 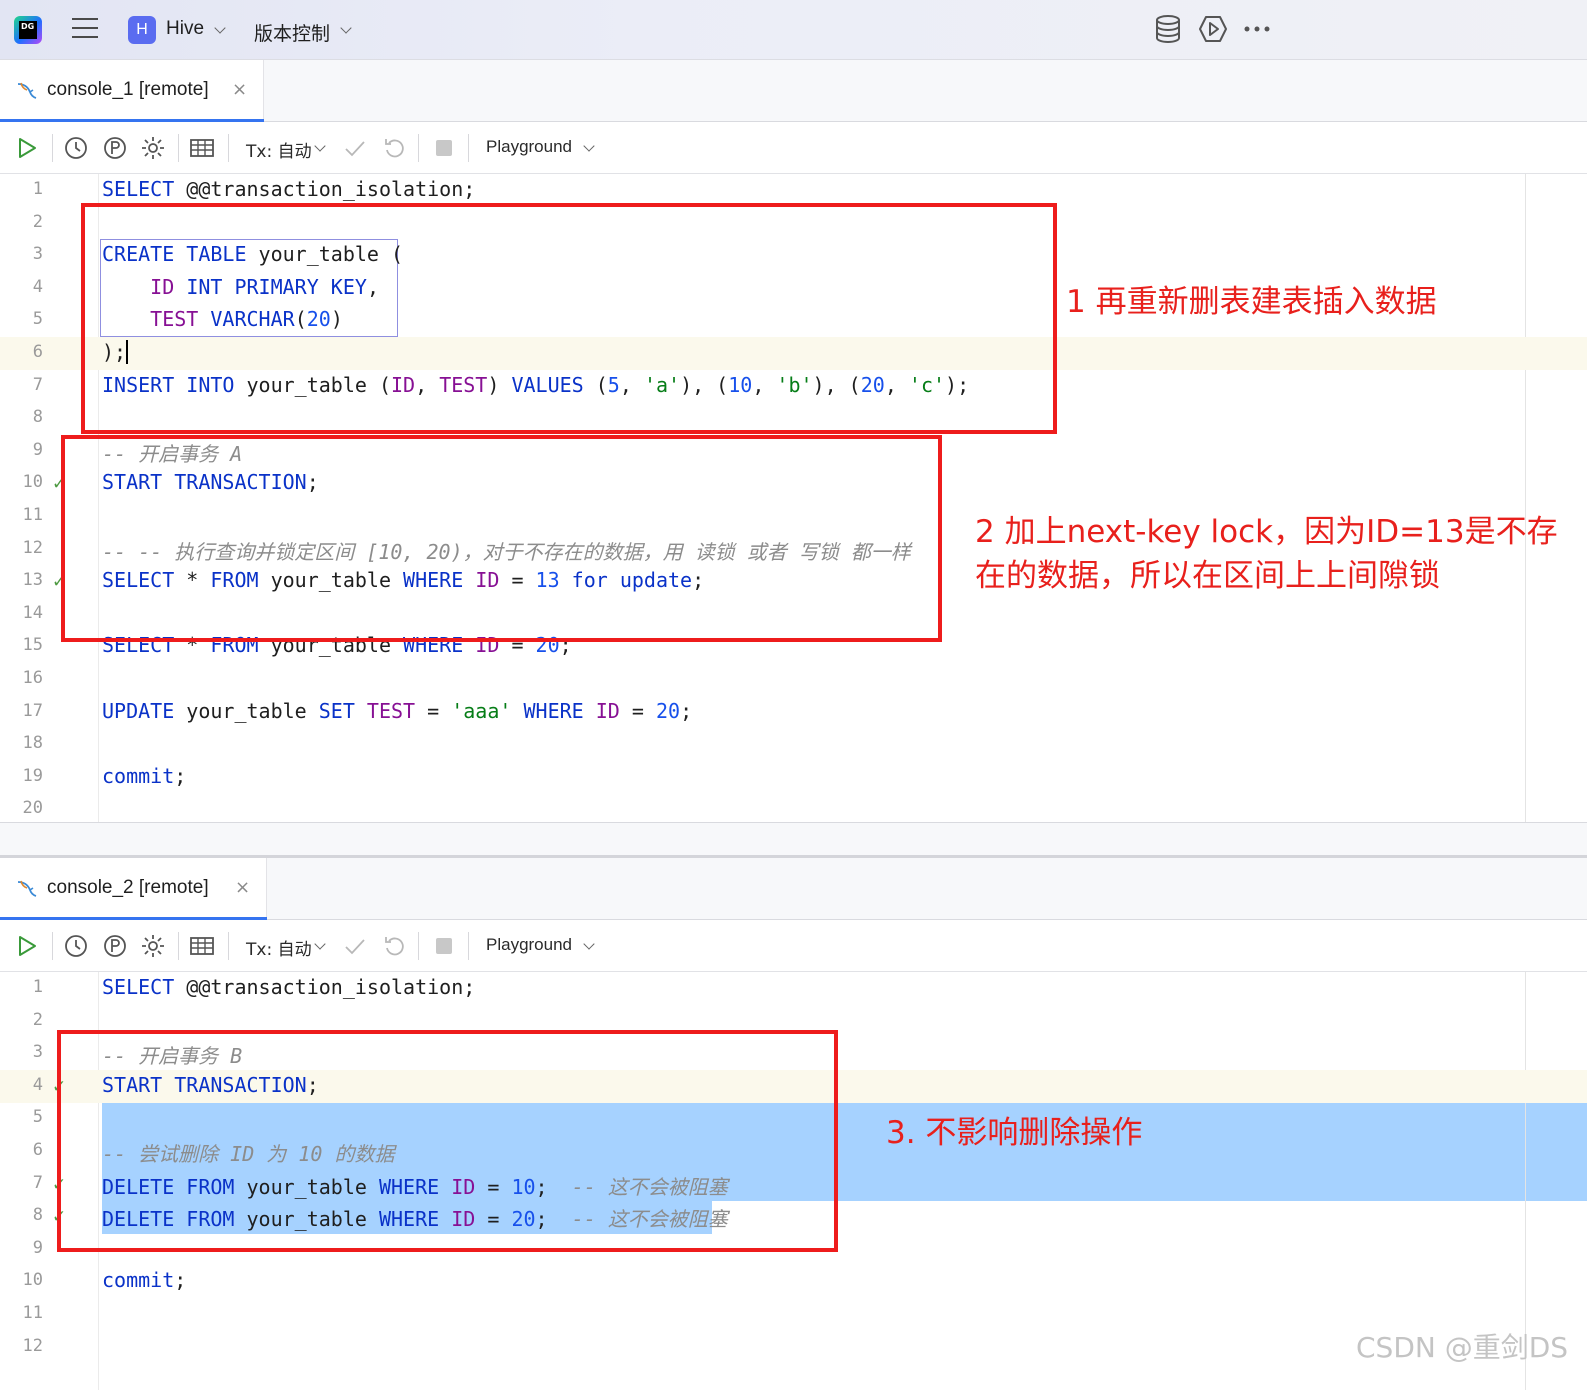 What do you see at coordinates (336, 710) in the screenshot?
I see `code-token: SET` at bounding box center [336, 710].